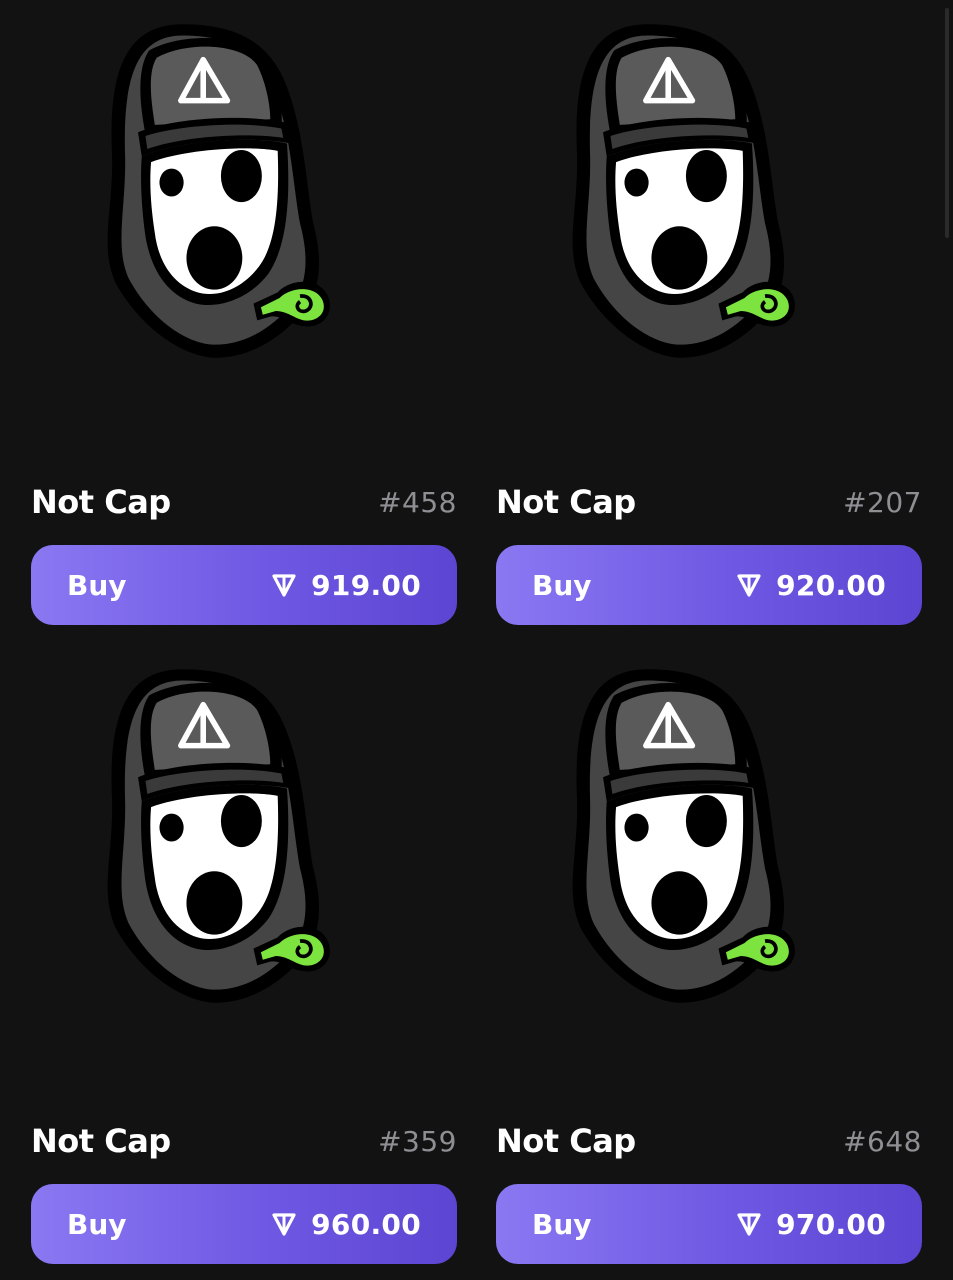 The image size is (953, 1280). I want to click on nft-info: Not Cap #648, so click(709, 1141).